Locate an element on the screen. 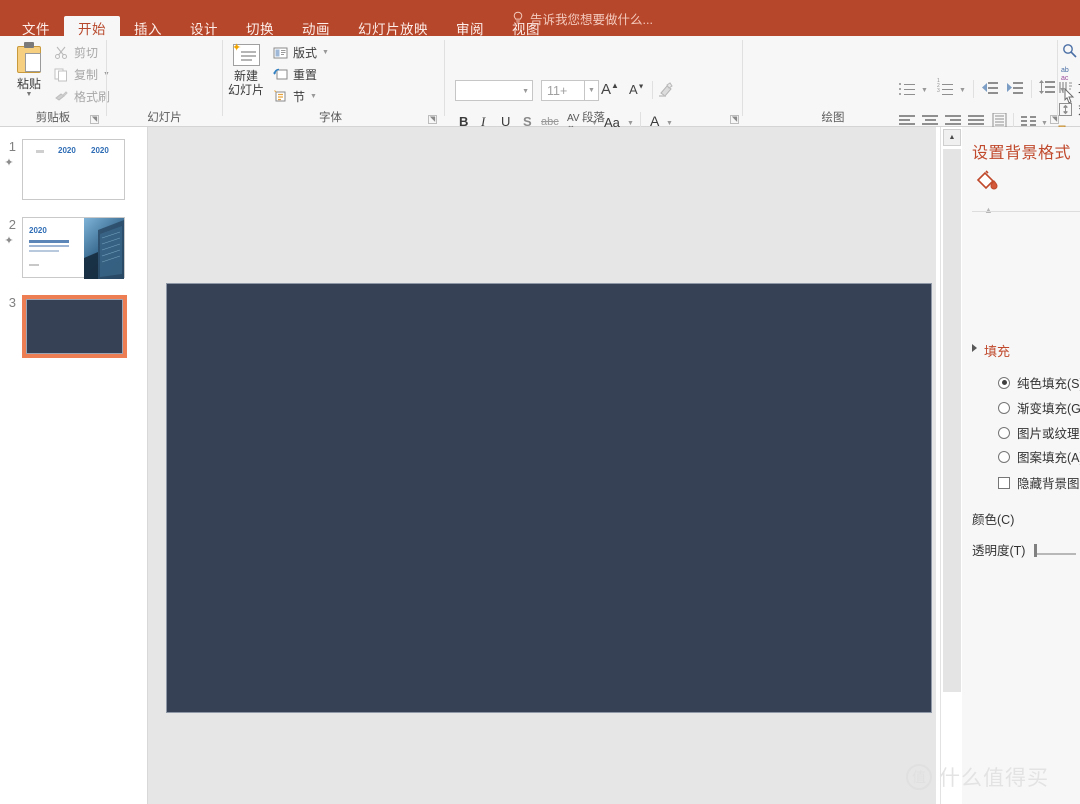  radio-gradient-fill: 渐变填充(G) is located at coordinates (1039, 407).